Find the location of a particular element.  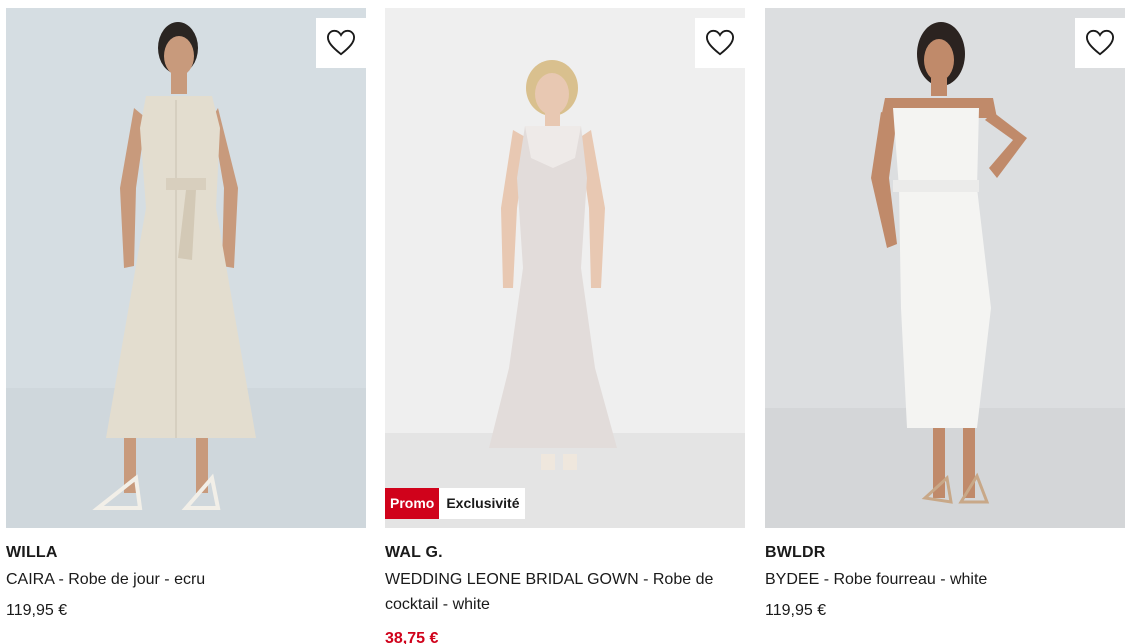

product-badges: Promo Exclusivité is located at coordinates (455, 503).